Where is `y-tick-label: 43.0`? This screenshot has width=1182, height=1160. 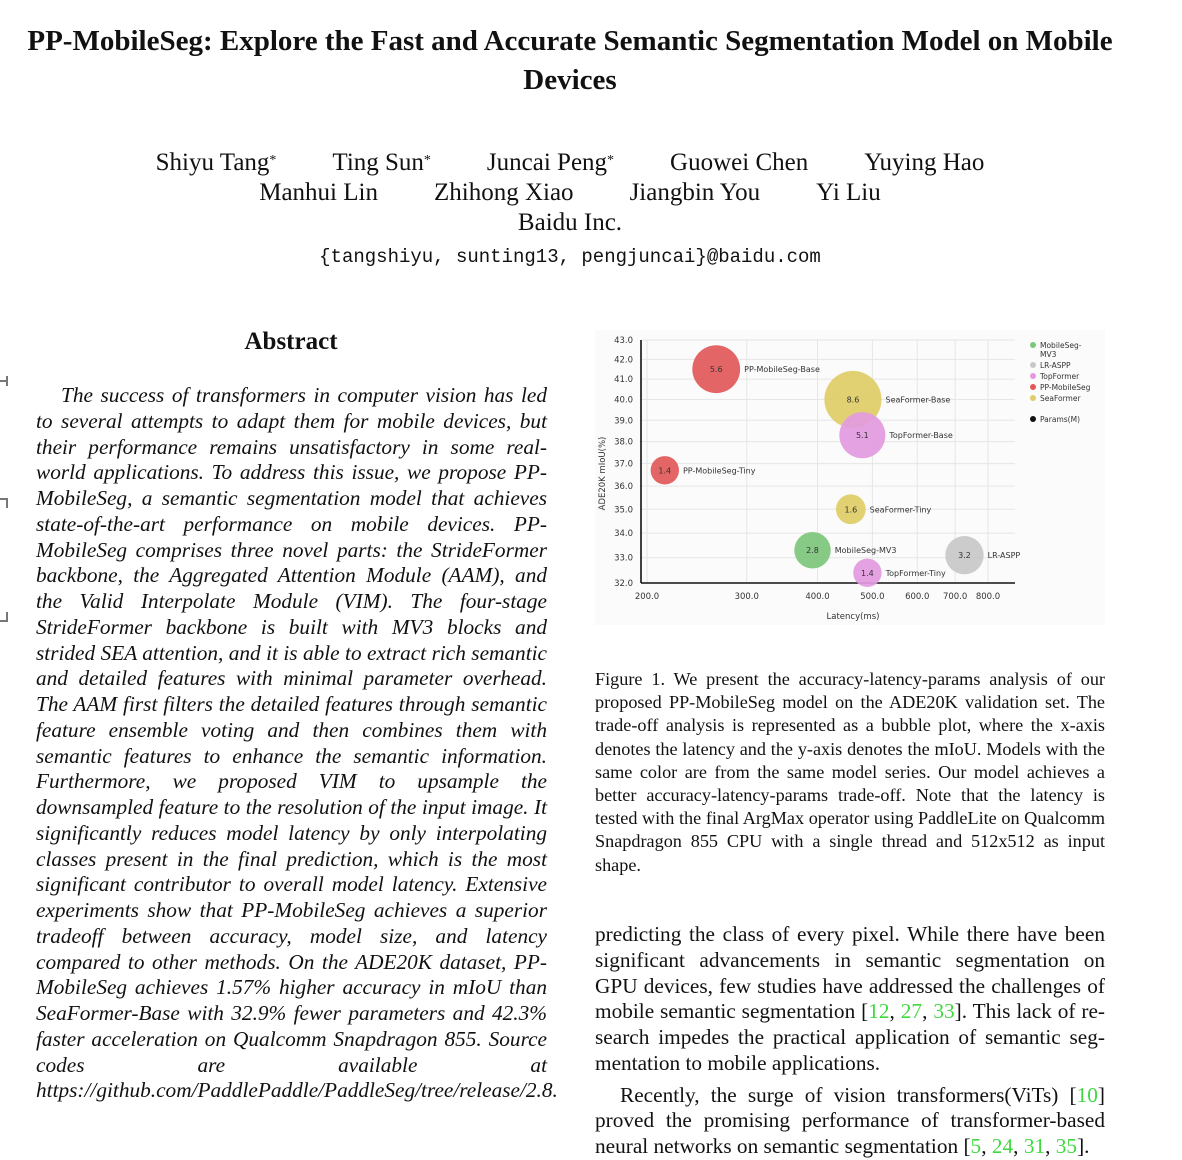
y-tick-label: 43.0 is located at coordinates (623, 341).